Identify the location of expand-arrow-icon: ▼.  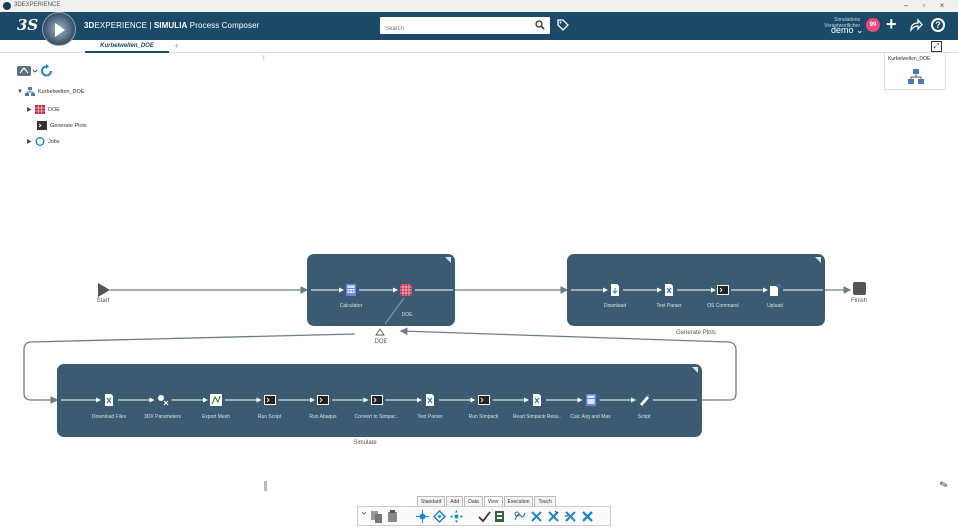
(21, 92).